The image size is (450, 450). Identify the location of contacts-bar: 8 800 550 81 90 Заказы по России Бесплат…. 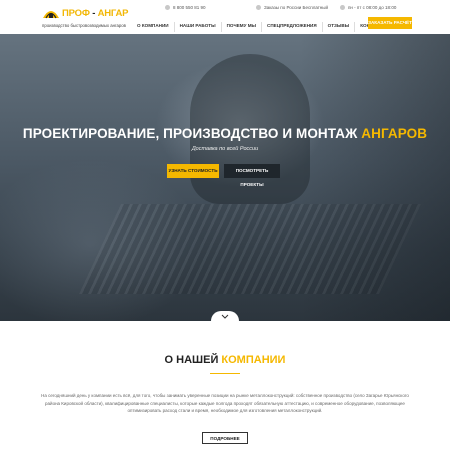
(225, 10).